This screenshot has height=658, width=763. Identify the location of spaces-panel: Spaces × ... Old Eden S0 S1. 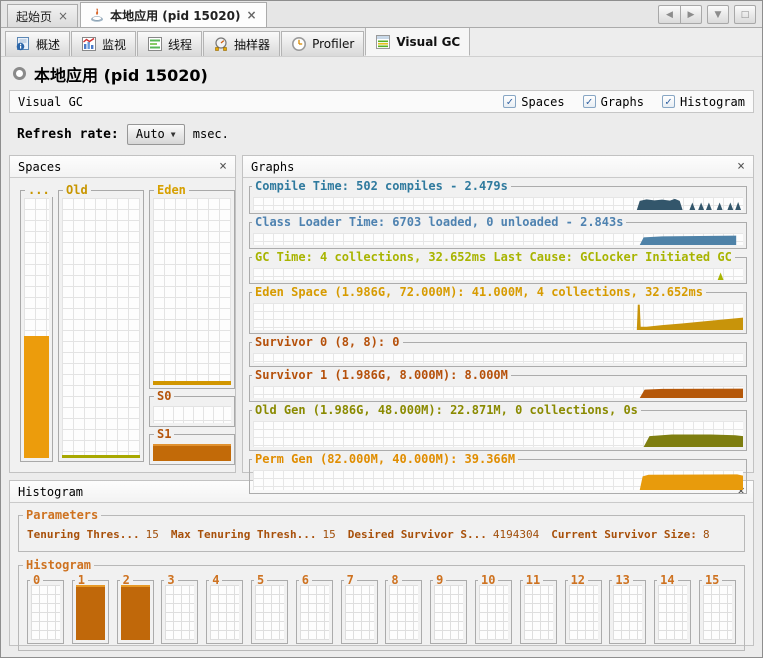
(122, 314).